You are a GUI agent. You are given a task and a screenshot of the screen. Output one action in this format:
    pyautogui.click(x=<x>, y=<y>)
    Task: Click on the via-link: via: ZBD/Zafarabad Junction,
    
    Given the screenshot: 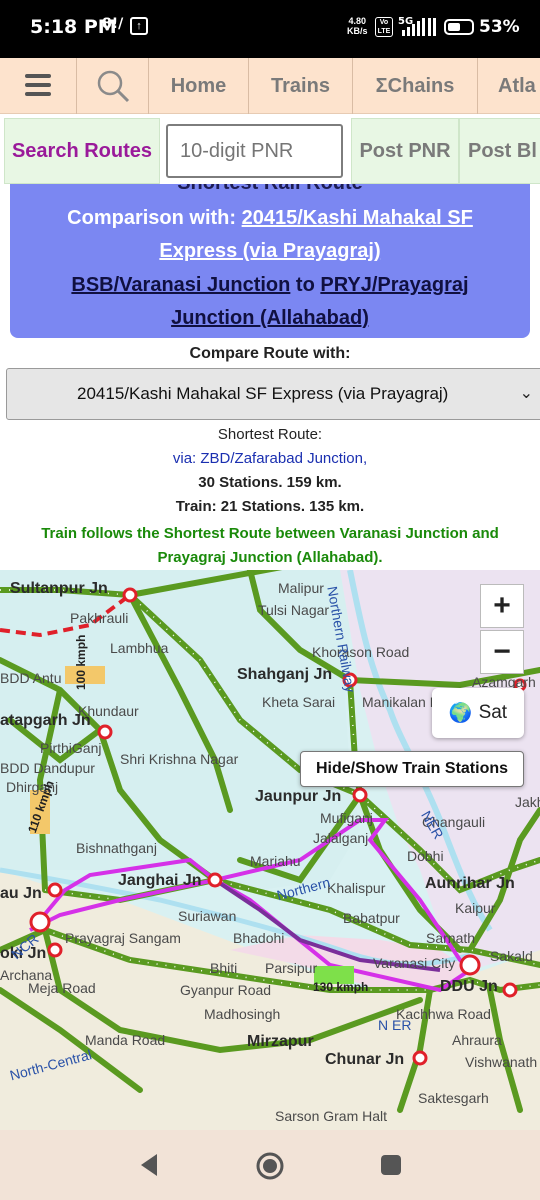 What is the action you would take?
    pyautogui.click(x=270, y=458)
    